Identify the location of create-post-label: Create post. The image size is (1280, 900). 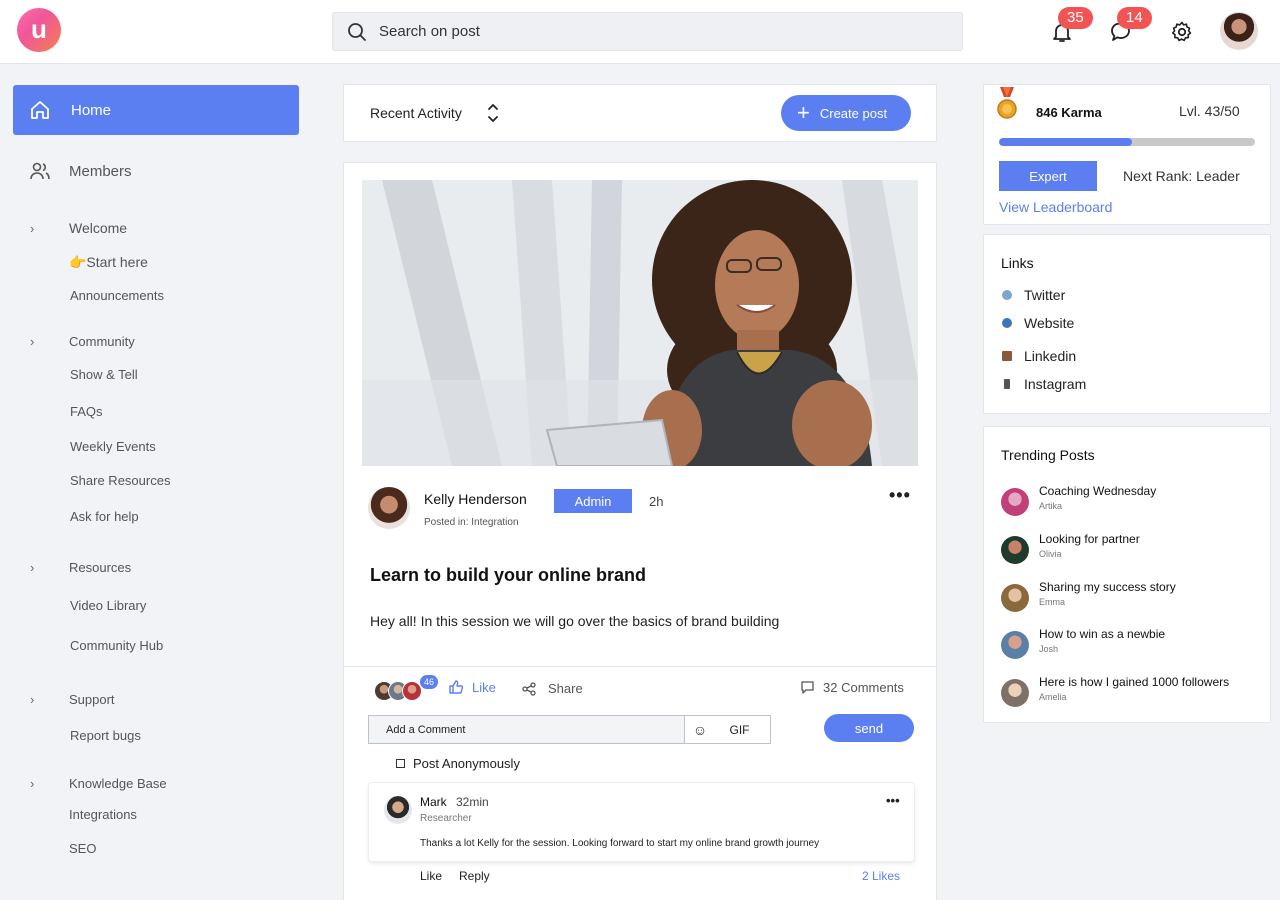
(853, 113).